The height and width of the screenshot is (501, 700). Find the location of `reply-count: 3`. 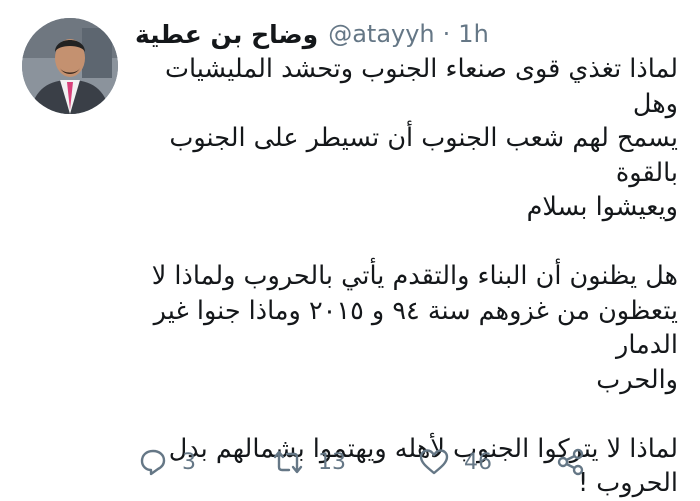

reply-count: 3 is located at coordinates (189, 462).